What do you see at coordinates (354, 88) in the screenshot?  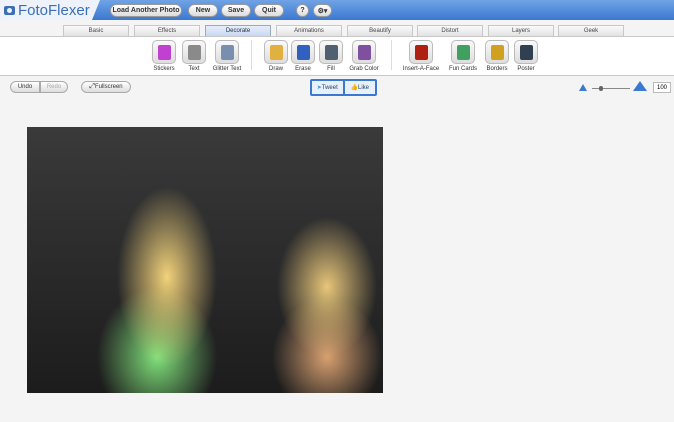 I see `thumbs-up-icon: 👍` at bounding box center [354, 88].